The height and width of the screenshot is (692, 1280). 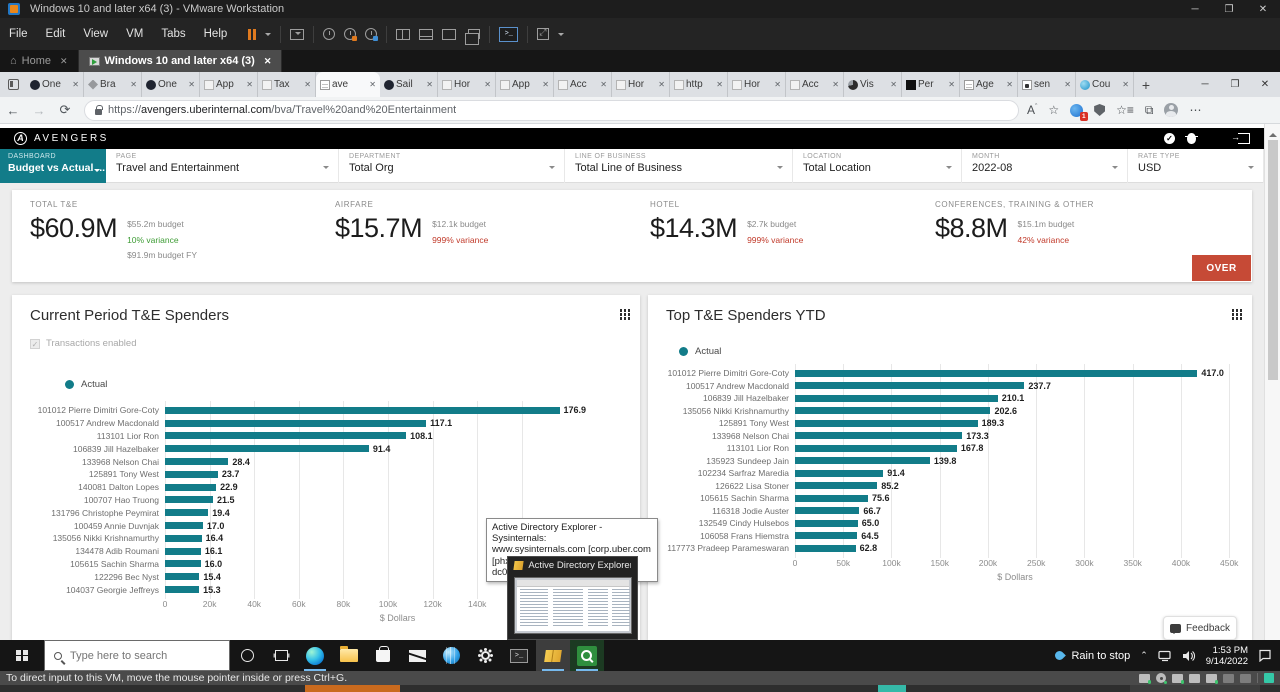 I want to click on browser-tab: Sail ✕, so click(x=409, y=84).